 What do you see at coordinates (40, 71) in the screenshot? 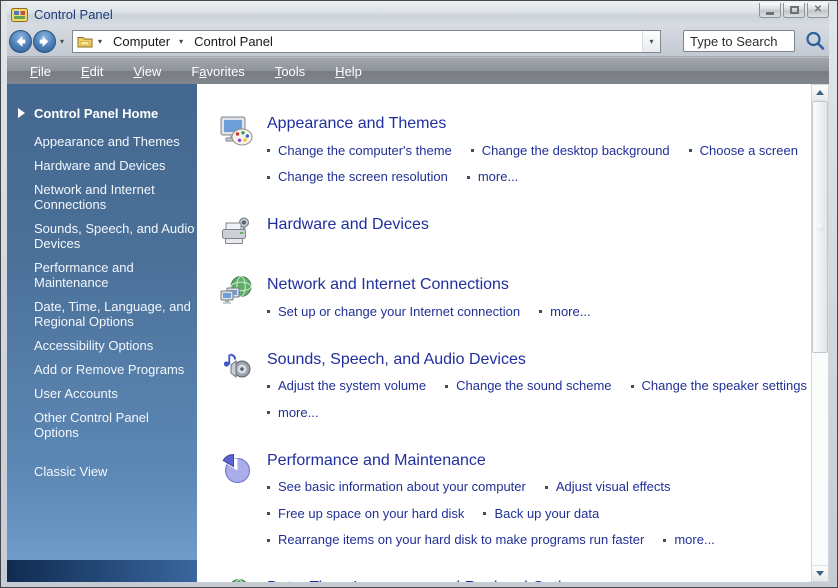
I see `menu-file: File` at bounding box center [40, 71].